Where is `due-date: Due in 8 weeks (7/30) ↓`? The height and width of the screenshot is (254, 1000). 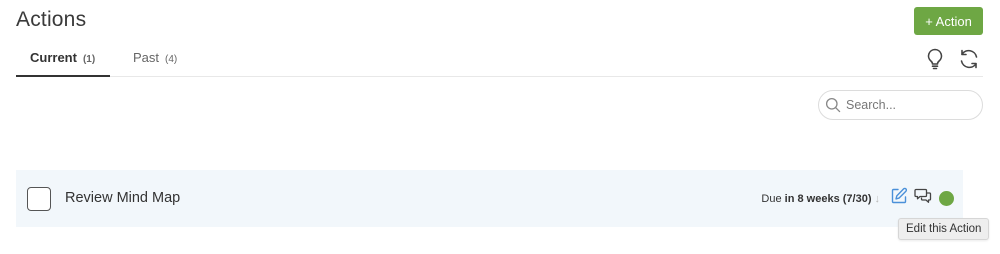 due-date: Due in 8 weeks (7/30) ↓ is located at coordinates (820, 199).